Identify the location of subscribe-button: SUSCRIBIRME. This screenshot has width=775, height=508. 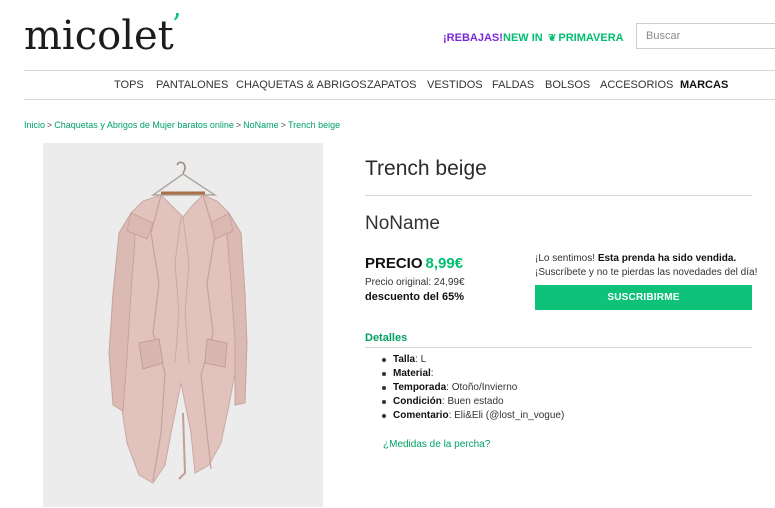
(643, 297).